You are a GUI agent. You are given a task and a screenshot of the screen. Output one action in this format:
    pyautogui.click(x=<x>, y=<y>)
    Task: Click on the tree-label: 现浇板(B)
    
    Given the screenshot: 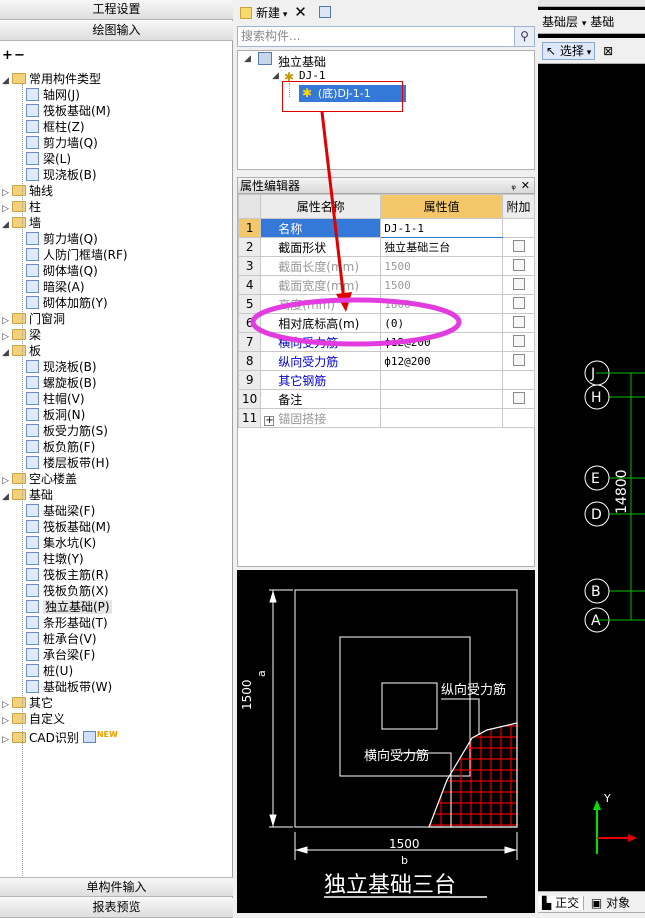 What is the action you would take?
    pyautogui.click(x=70, y=175)
    